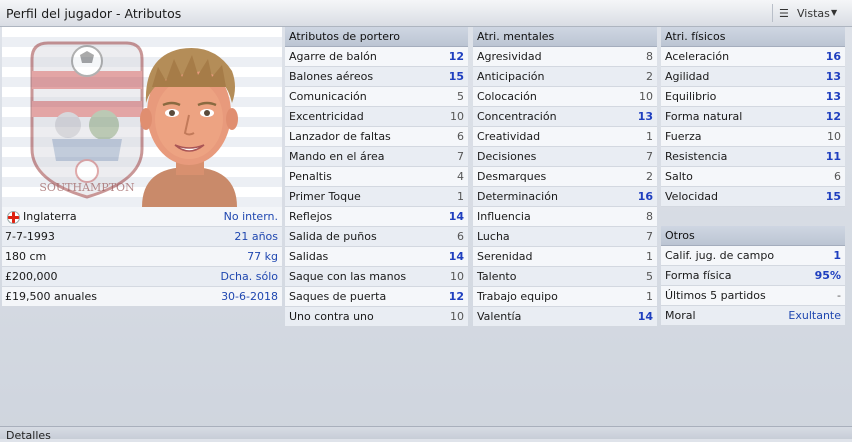 The width and height of the screenshot is (852, 442). I want to click on attribute-label: Resistencia, so click(696, 156).